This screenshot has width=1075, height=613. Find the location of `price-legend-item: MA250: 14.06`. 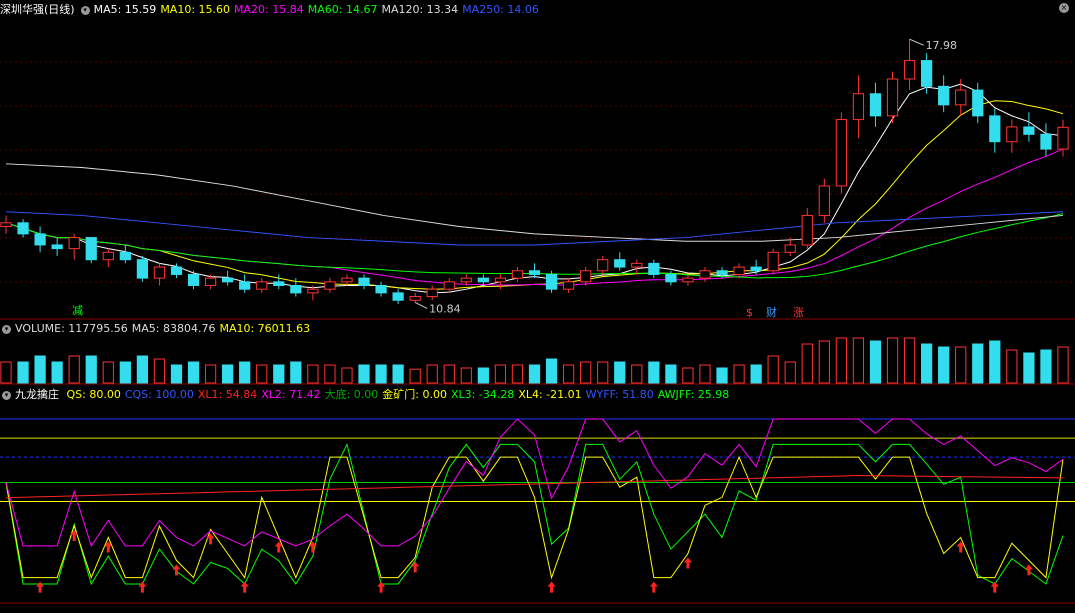

price-legend-item: MA250: 14.06 is located at coordinates (500, 9).